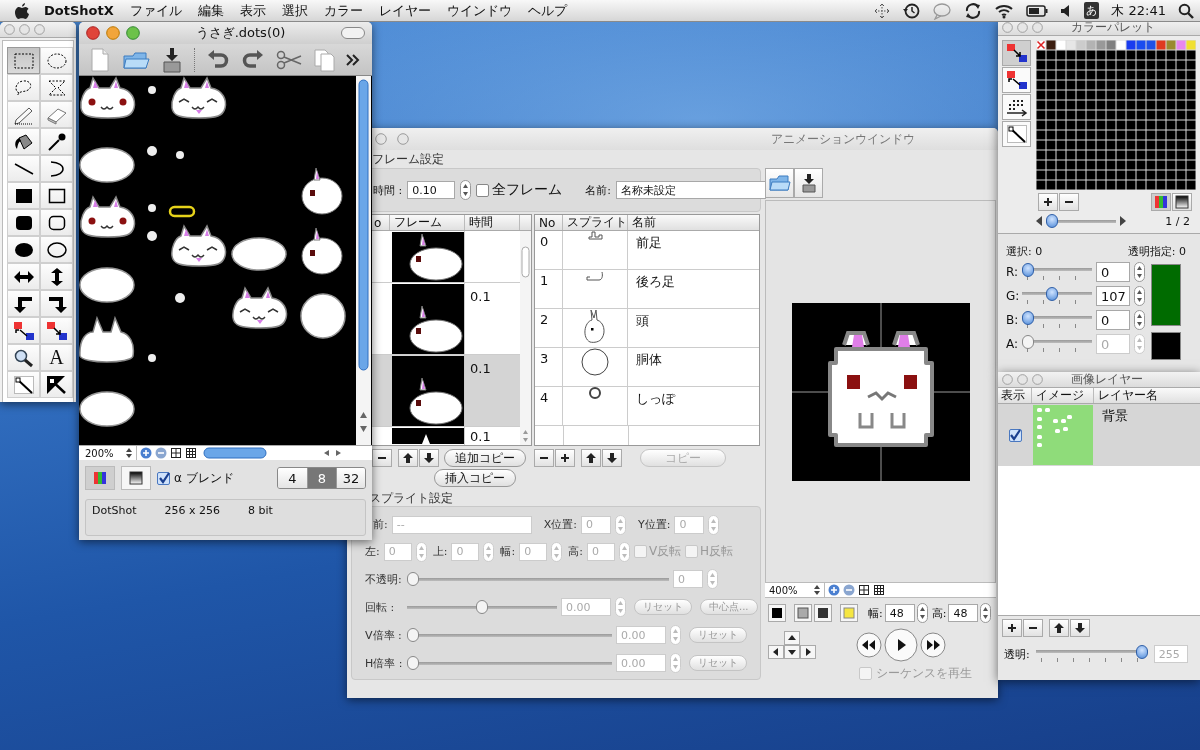  I want to click on menu-title: カラー, so click(343, 10).